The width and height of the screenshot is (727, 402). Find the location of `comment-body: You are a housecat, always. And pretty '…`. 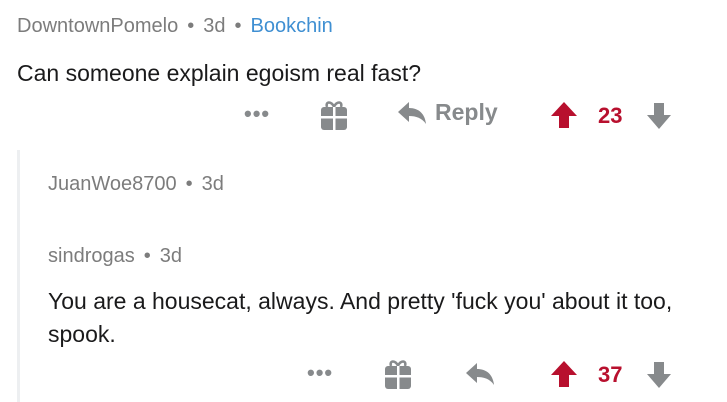

comment-body: You are a housecat, always. And pretty '… is located at coordinates (360, 317).